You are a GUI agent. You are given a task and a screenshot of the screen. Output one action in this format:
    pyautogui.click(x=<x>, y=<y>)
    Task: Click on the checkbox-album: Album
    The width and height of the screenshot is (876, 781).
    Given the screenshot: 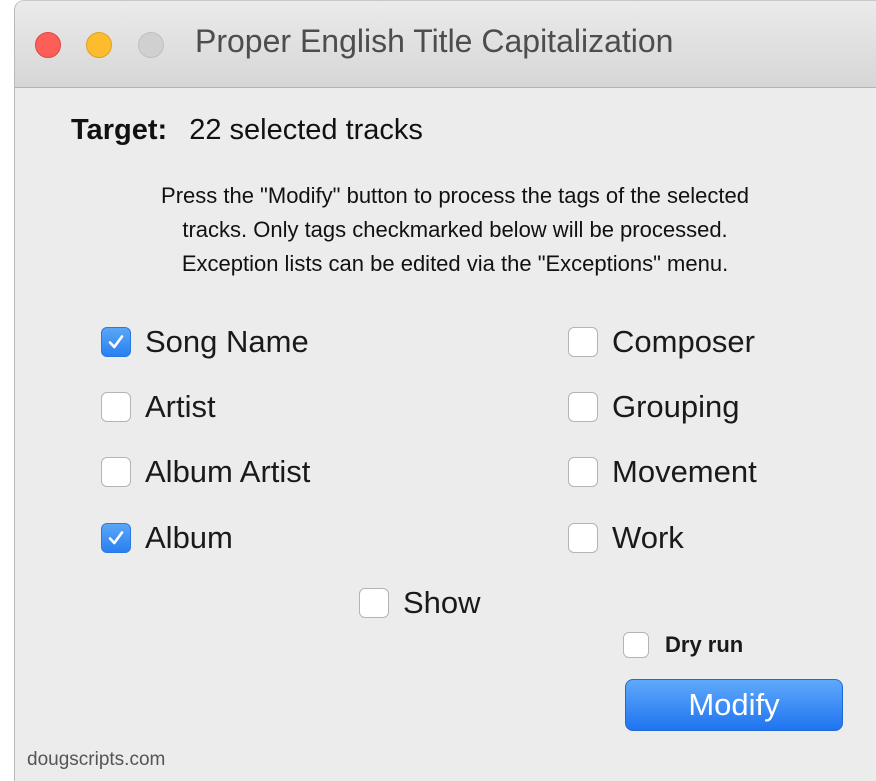 What is the action you would take?
    pyautogui.click(x=167, y=538)
    